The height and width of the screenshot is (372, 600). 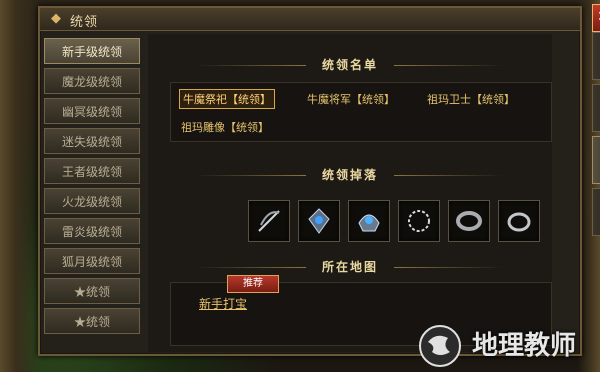 What do you see at coordinates (471, 99) in the screenshot?
I see `leader-name-item: 祖玛卫士【统领】` at bounding box center [471, 99].